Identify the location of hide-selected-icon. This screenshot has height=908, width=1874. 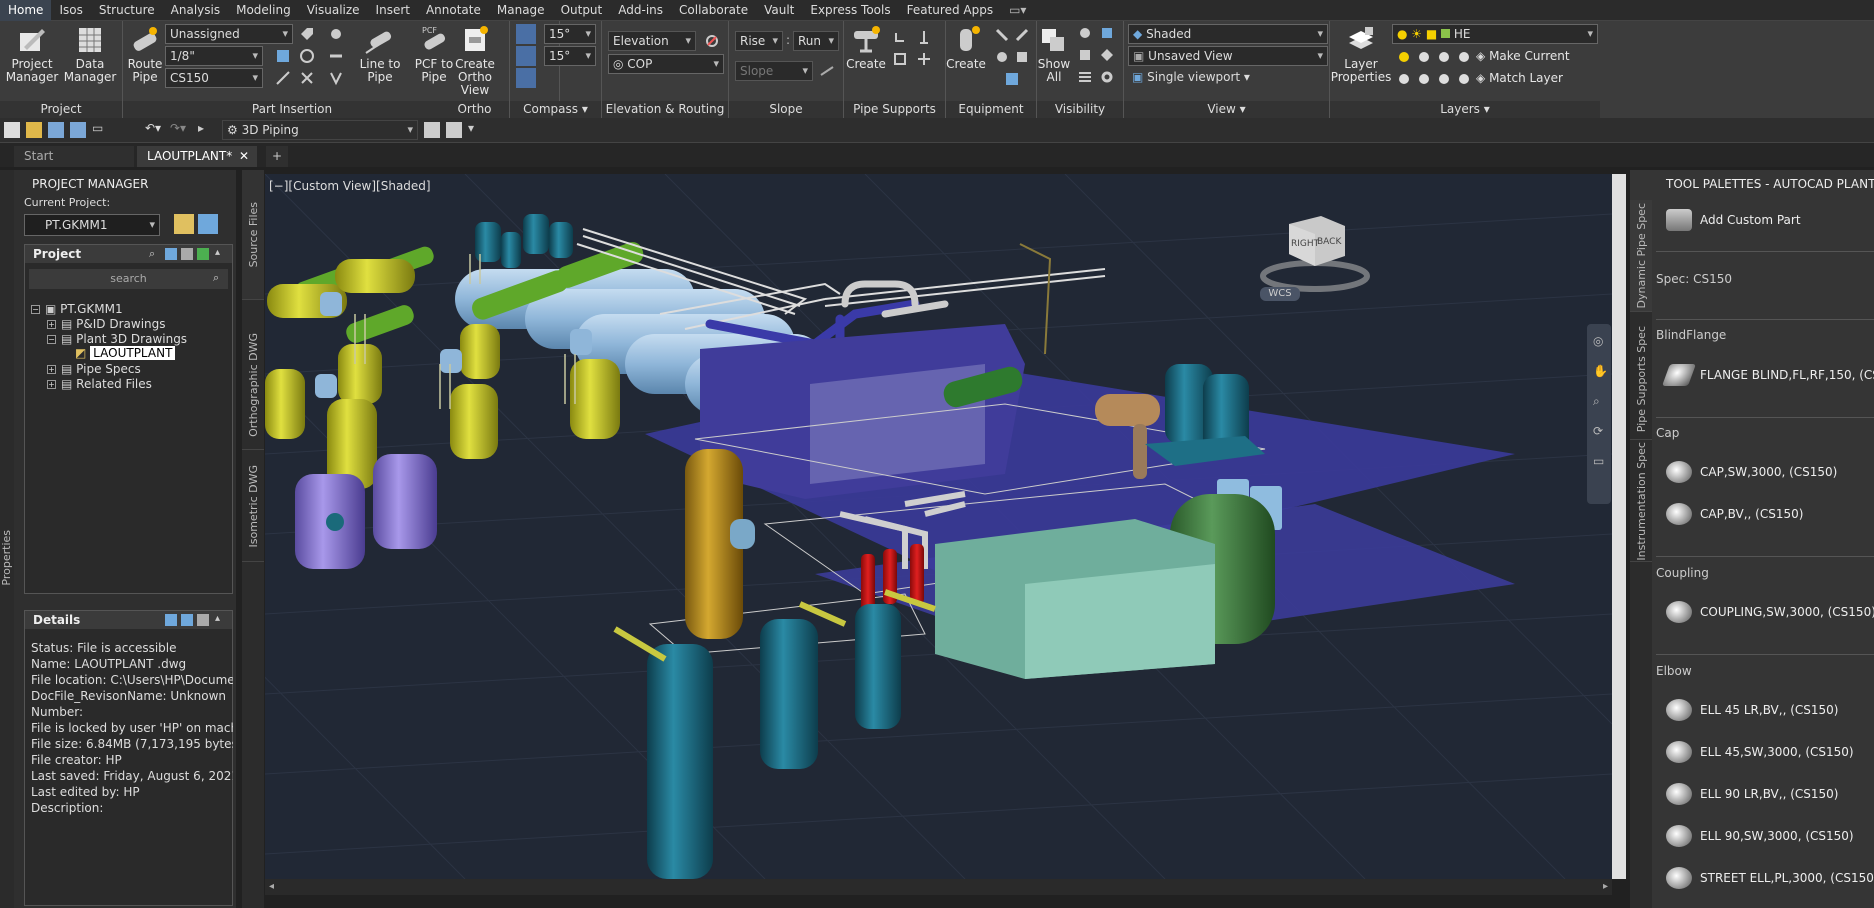
(1085, 55).